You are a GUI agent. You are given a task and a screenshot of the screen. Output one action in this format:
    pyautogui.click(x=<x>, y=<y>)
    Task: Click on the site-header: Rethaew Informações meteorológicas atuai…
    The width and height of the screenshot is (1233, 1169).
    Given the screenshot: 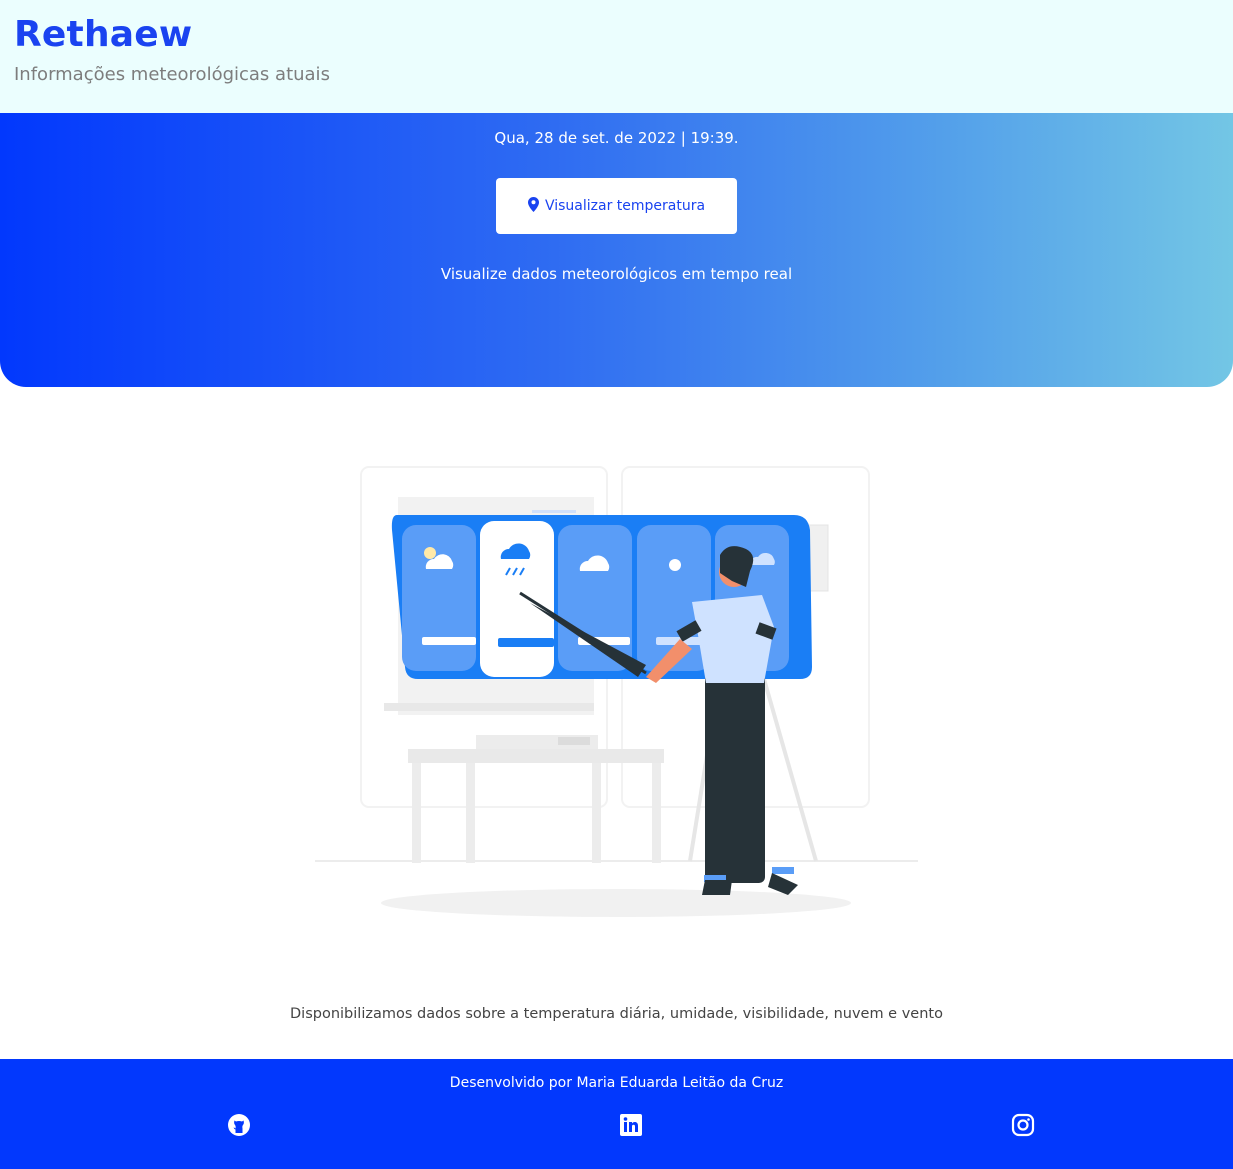 What is the action you would take?
    pyautogui.click(x=616, y=56)
    